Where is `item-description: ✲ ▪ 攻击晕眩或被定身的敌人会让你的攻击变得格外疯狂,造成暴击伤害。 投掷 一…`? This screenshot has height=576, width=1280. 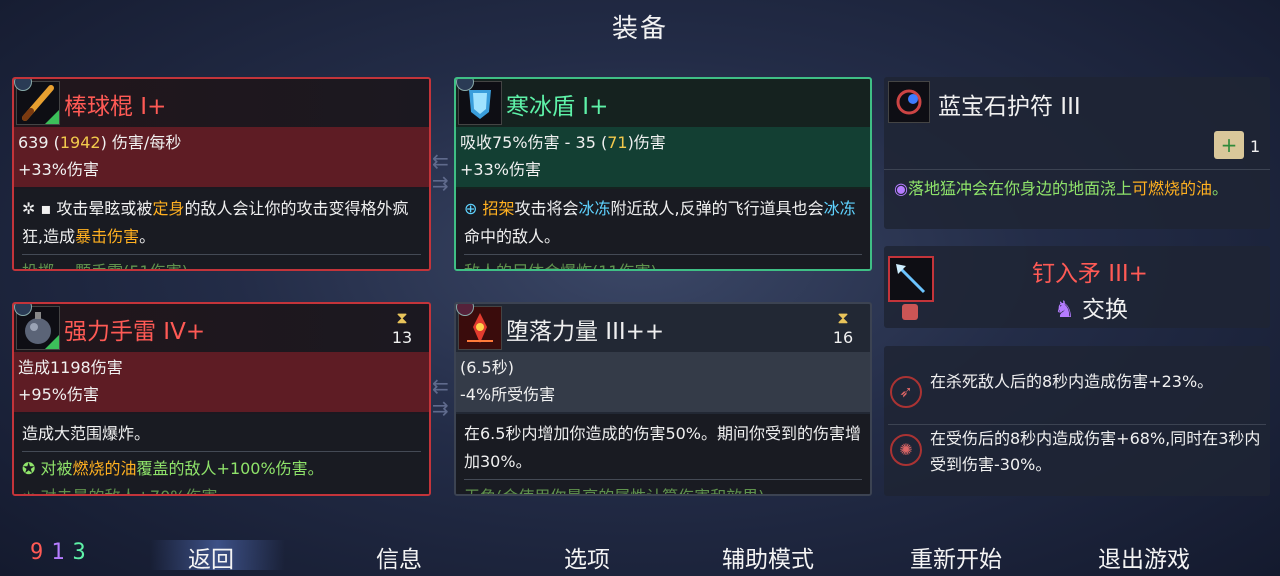 item-description: ✲ ▪ 攻击晕眩或被定身的敌人会让你的攻击变得格外疯狂,造成暴击伤害。 投掷 一… is located at coordinates (221, 229).